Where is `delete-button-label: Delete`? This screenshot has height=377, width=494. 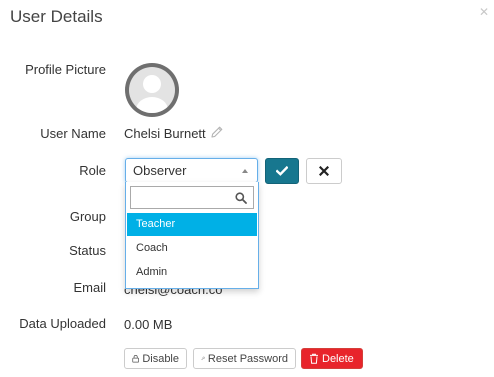 delete-button-label: Delete is located at coordinates (338, 358).